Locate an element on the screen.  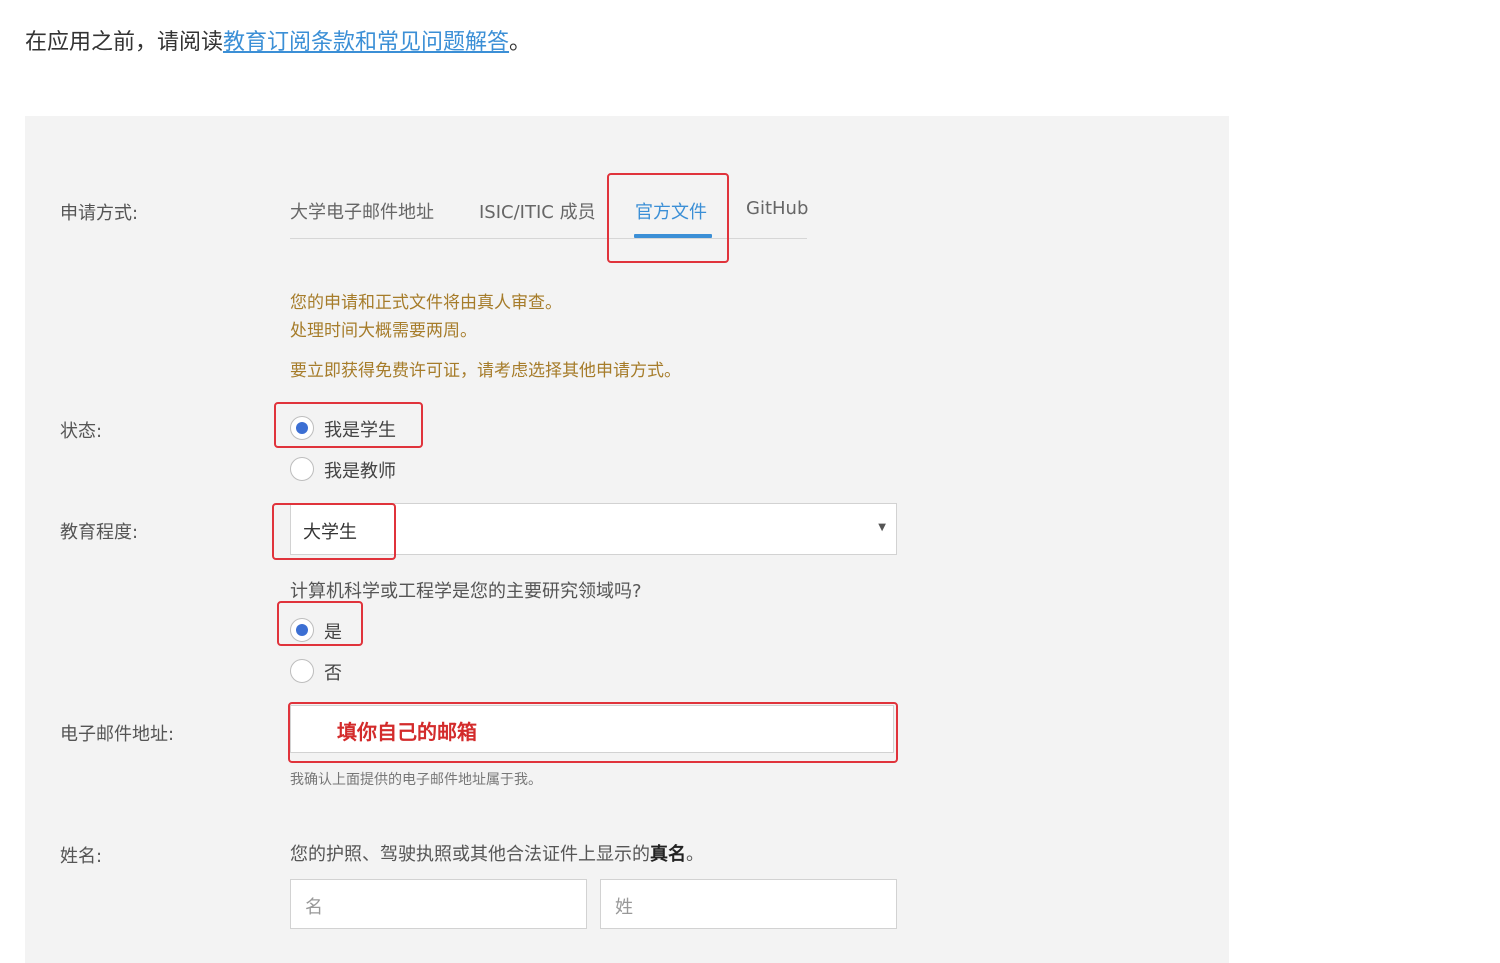
first-name-field: 名 is located at coordinates (438, 904).